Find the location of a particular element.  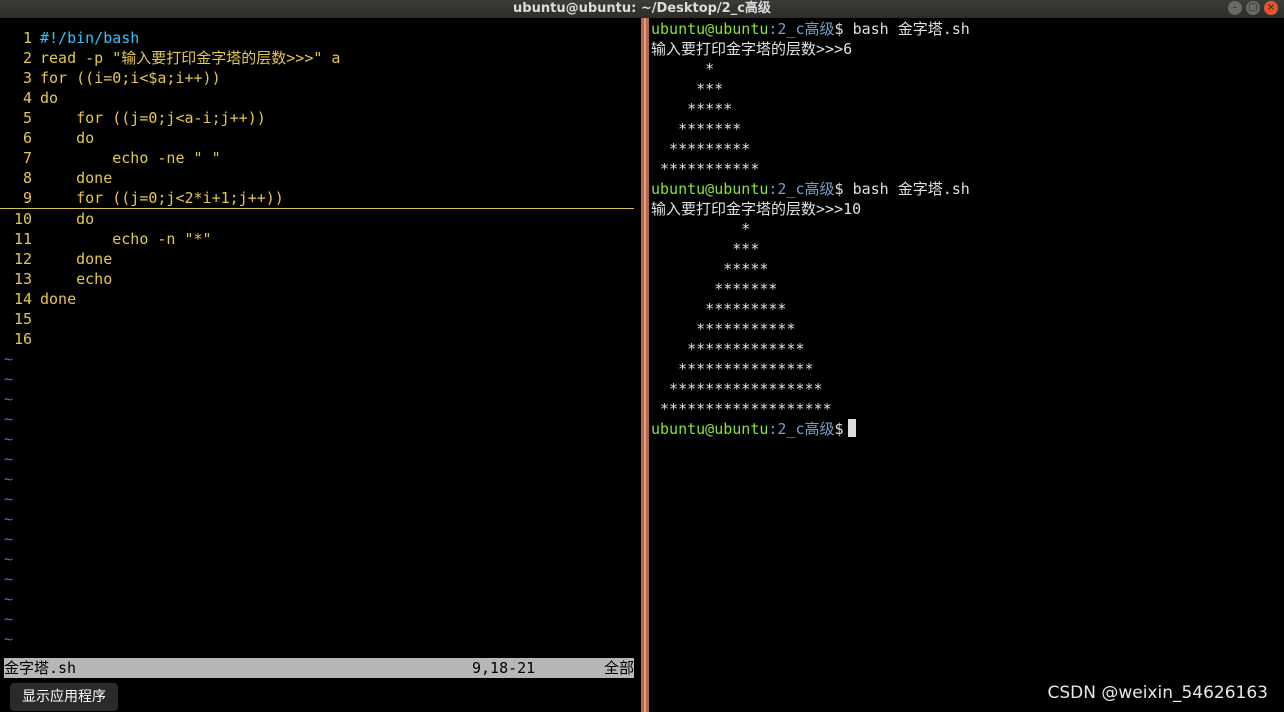

maximize-button: ▢ is located at coordinates (1253, 8).